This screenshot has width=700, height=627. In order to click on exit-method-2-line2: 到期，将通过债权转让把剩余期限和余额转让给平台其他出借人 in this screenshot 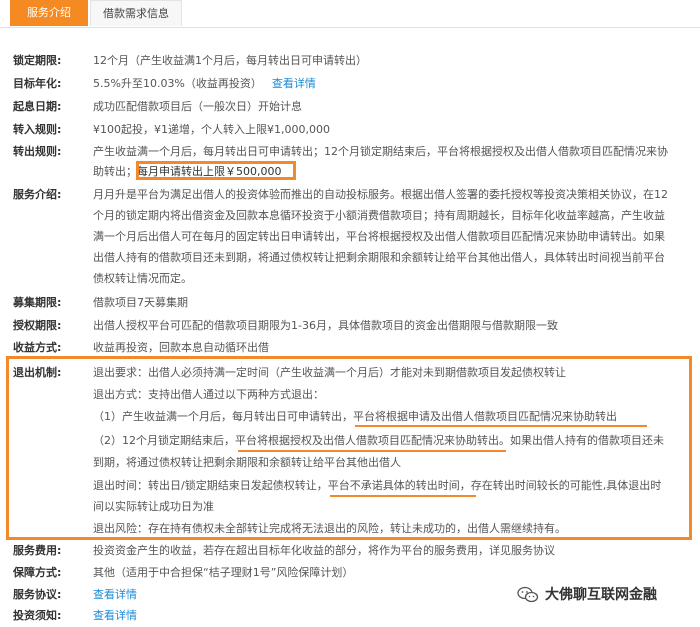, I will do `click(247, 462)`.